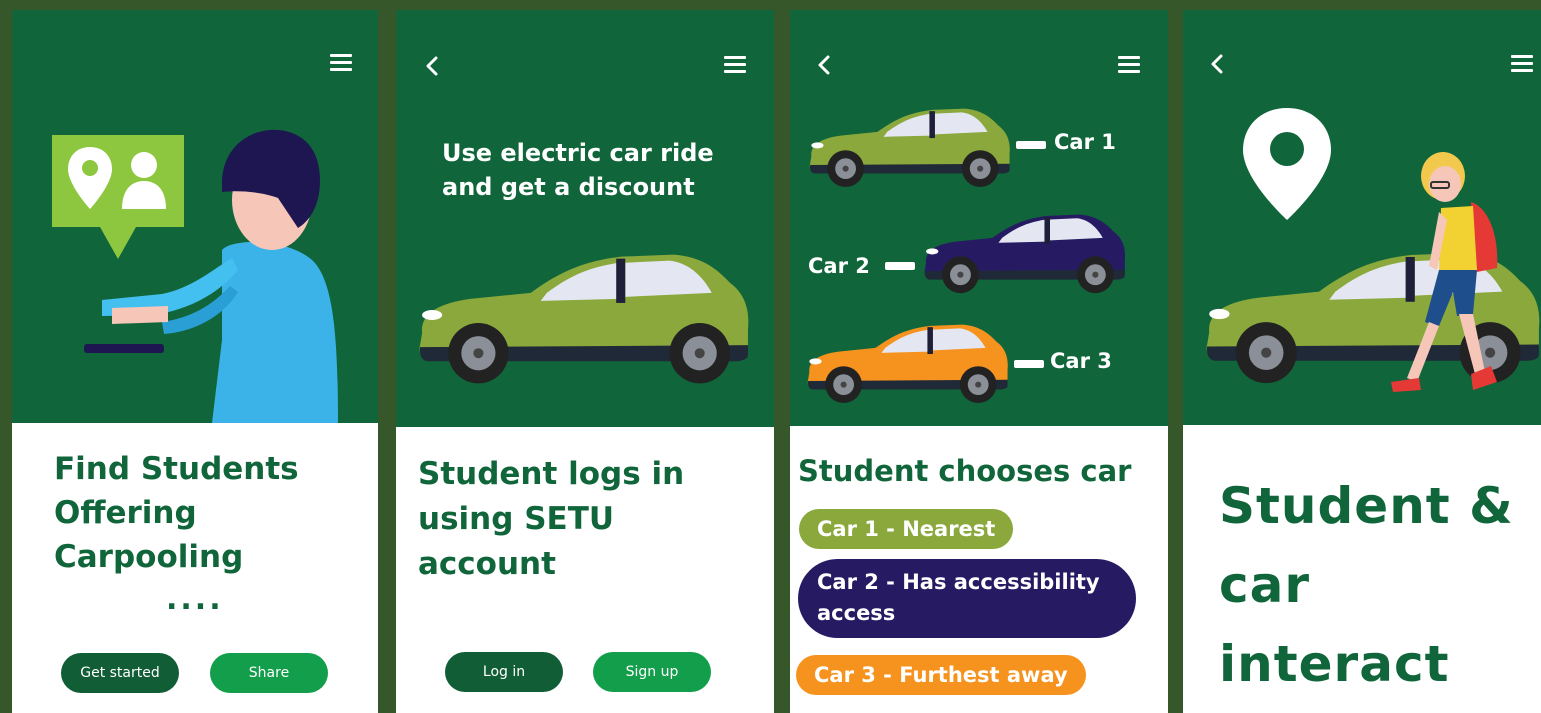  What do you see at coordinates (1366, 585) in the screenshot?
I see `page-title: Student & car interact` at bounding box center [1366, 585].